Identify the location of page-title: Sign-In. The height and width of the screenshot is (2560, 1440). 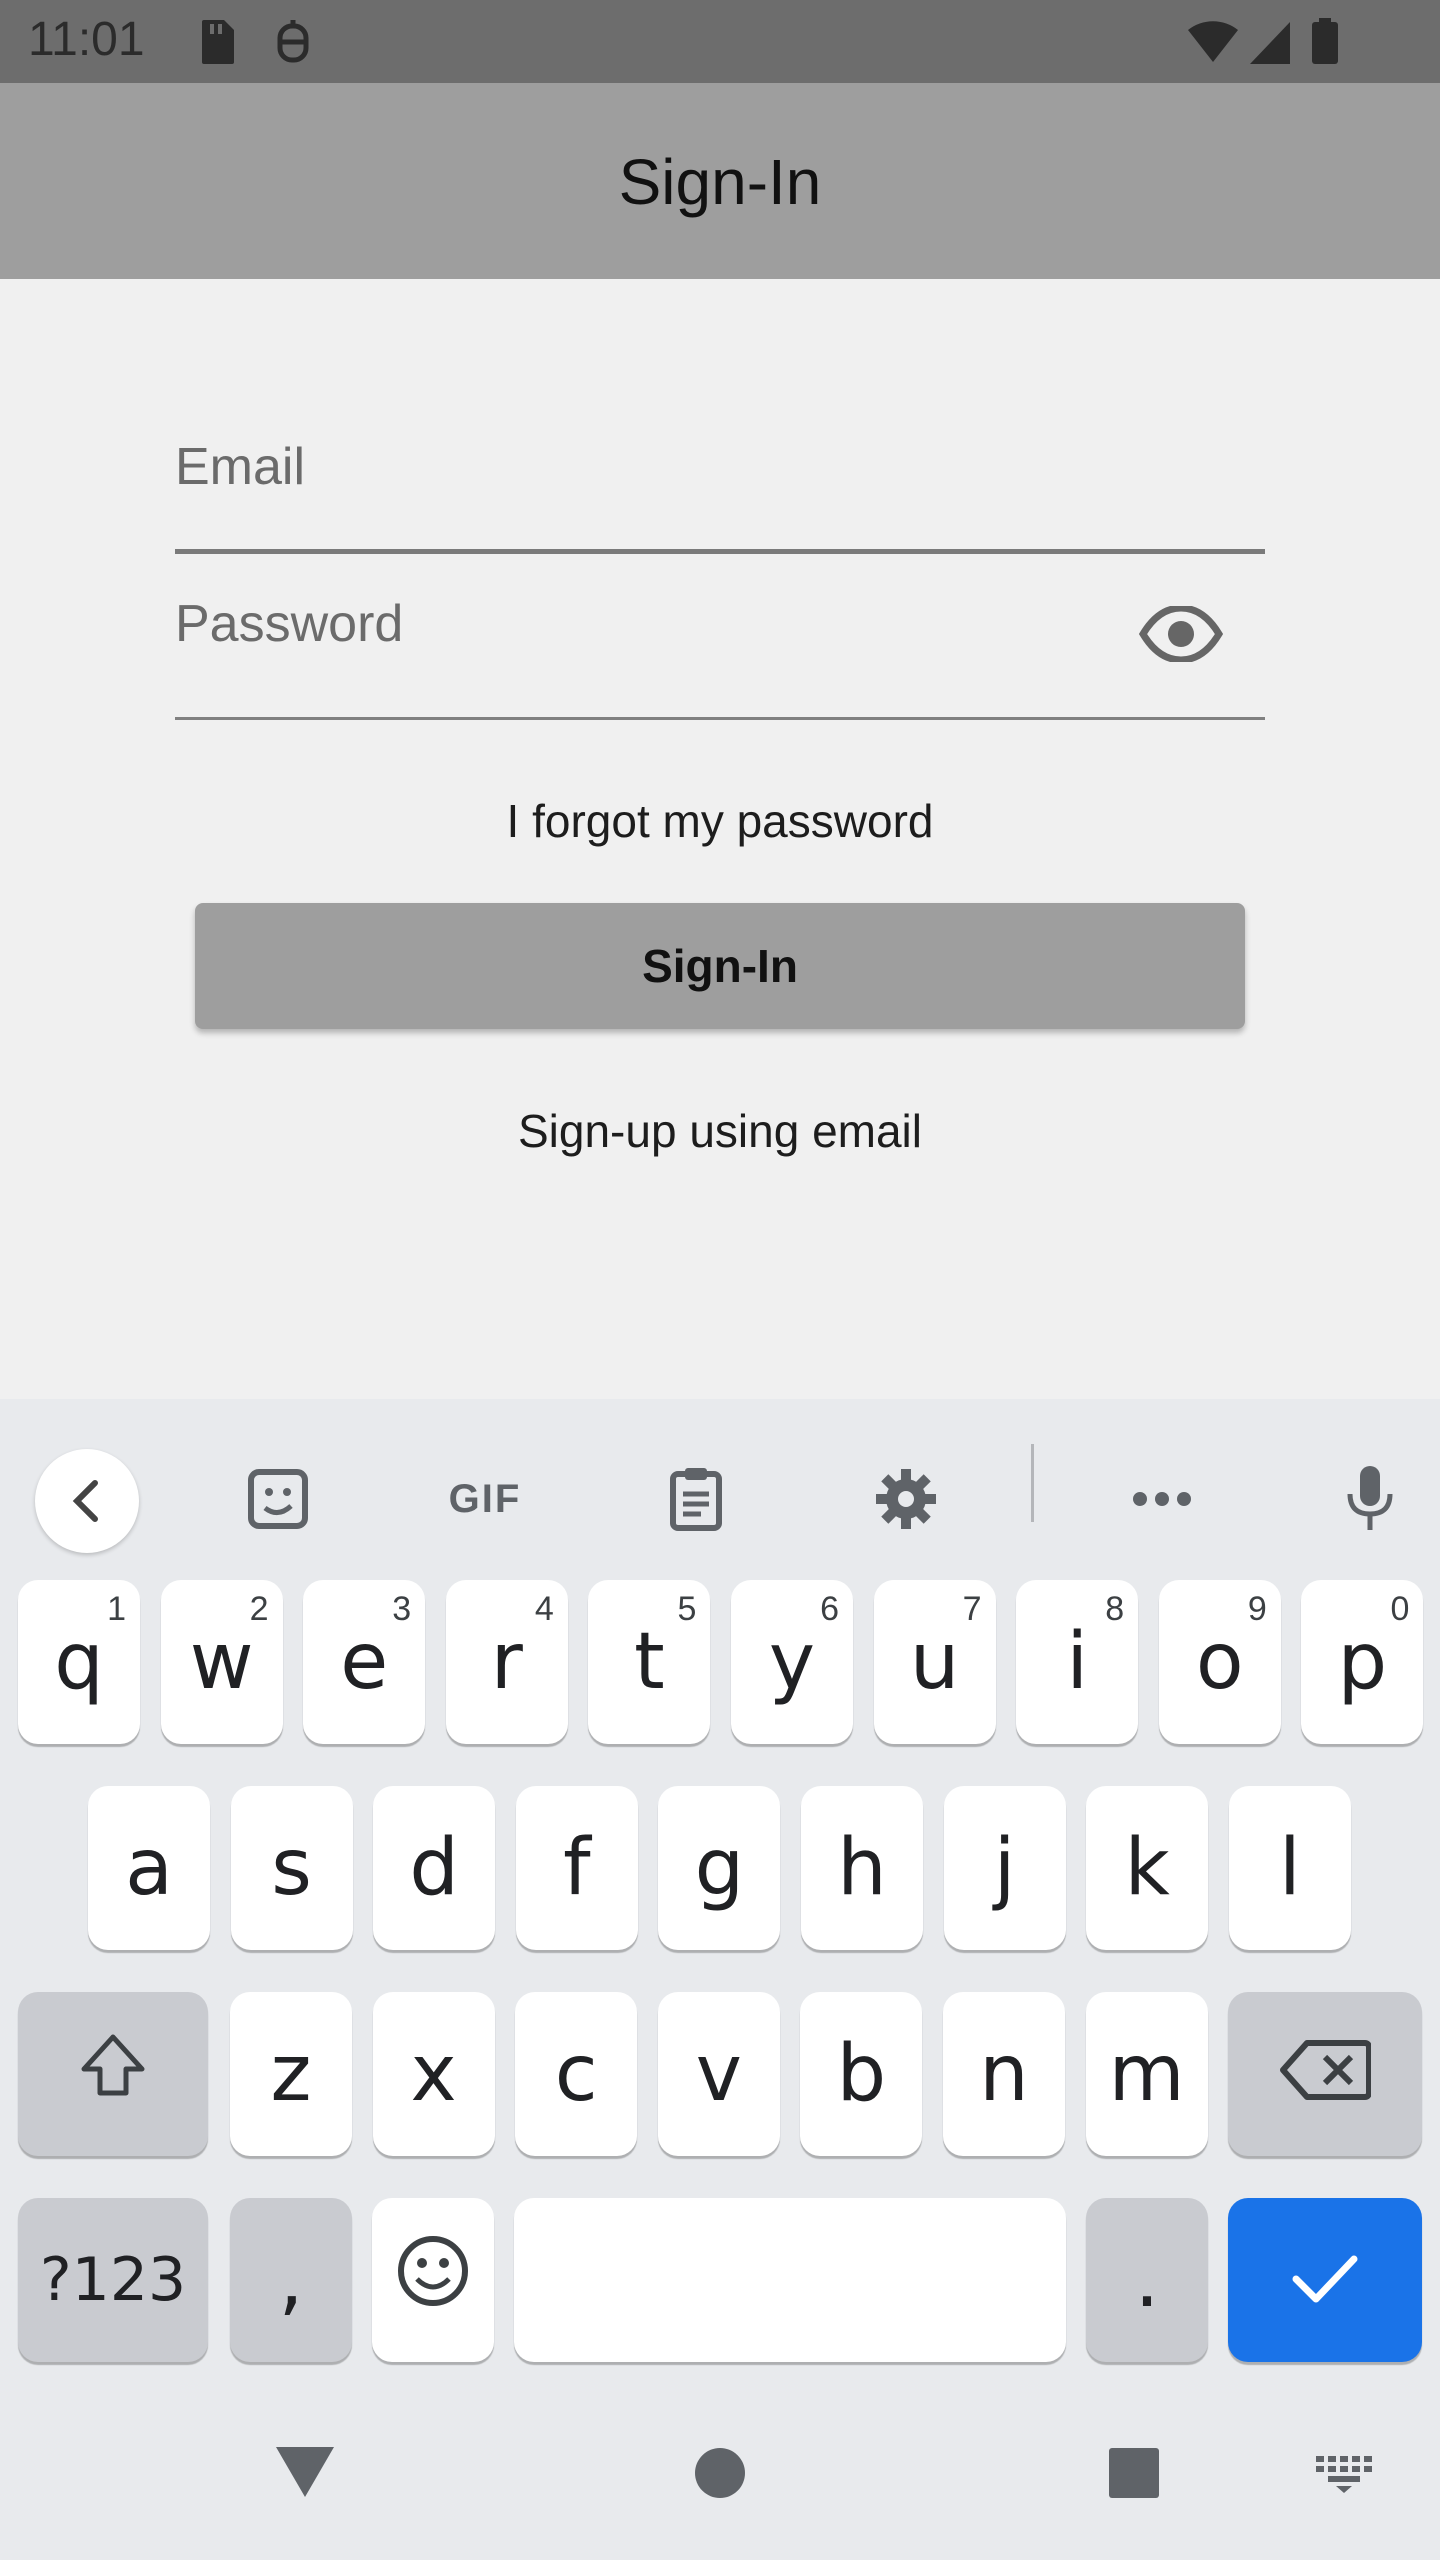
(720, 182).